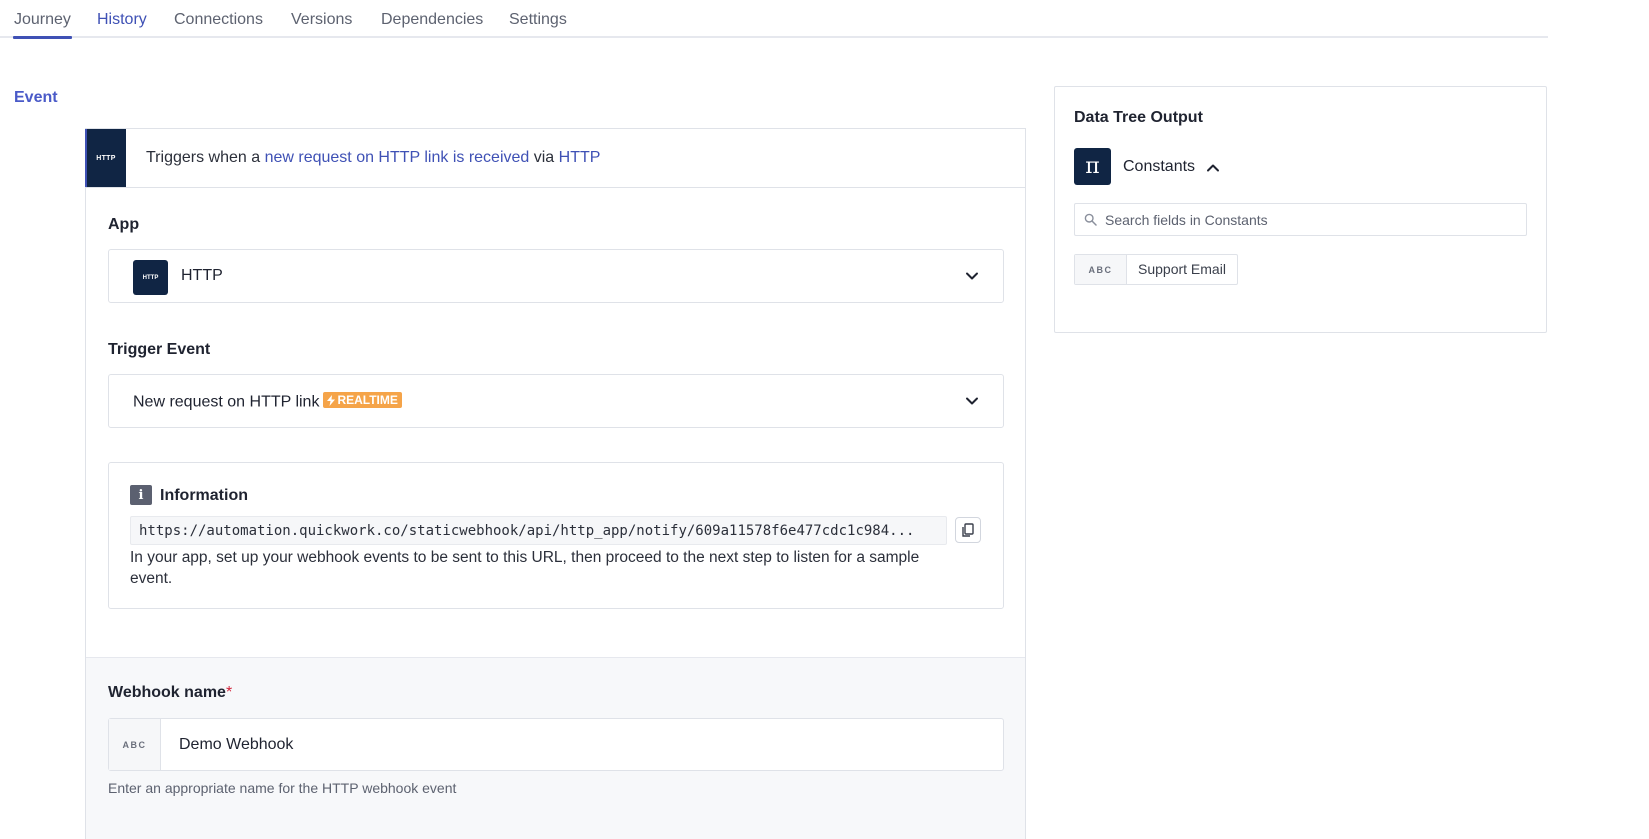 The image size is (1649, 839). I want to click on constants-search-input, so click(1312, 219).